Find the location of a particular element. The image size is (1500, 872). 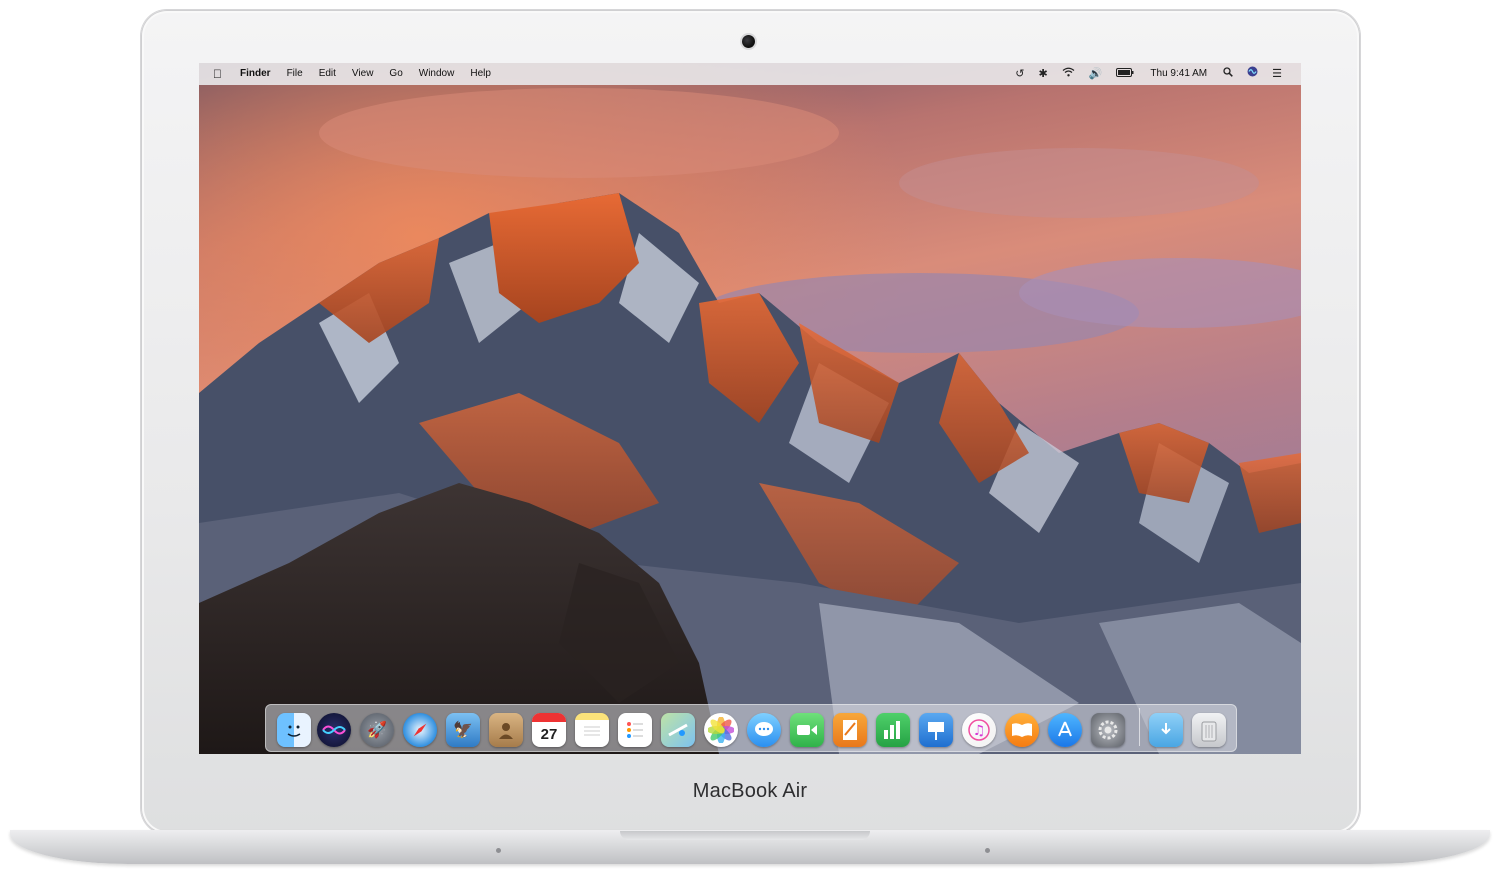

dock-keynote-icon is located at coordinates (936, 730).